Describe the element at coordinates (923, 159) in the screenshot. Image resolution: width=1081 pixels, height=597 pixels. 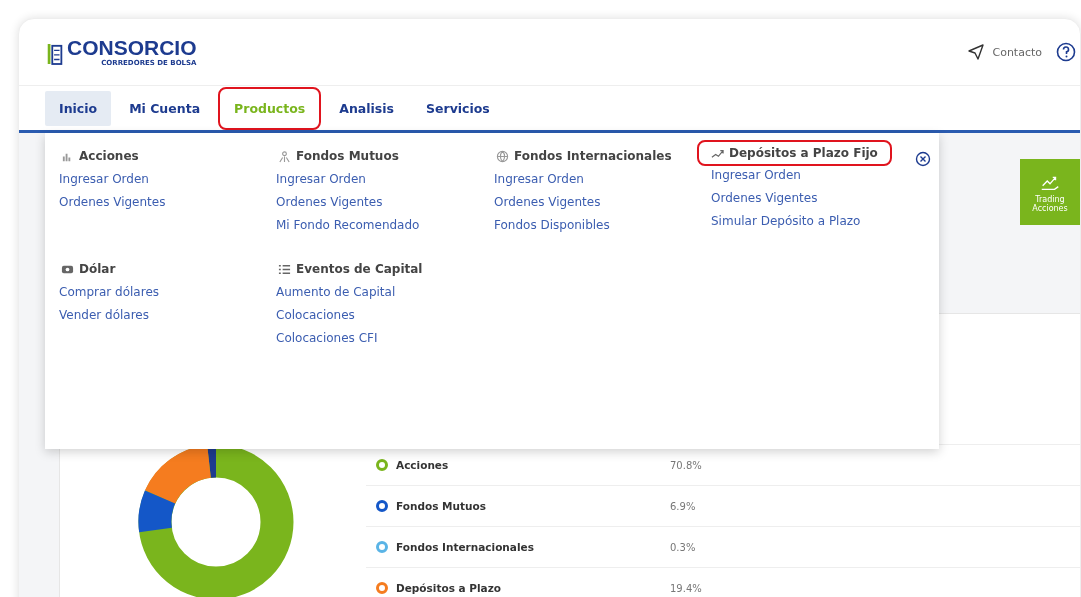
I see `close-icon` at that location.